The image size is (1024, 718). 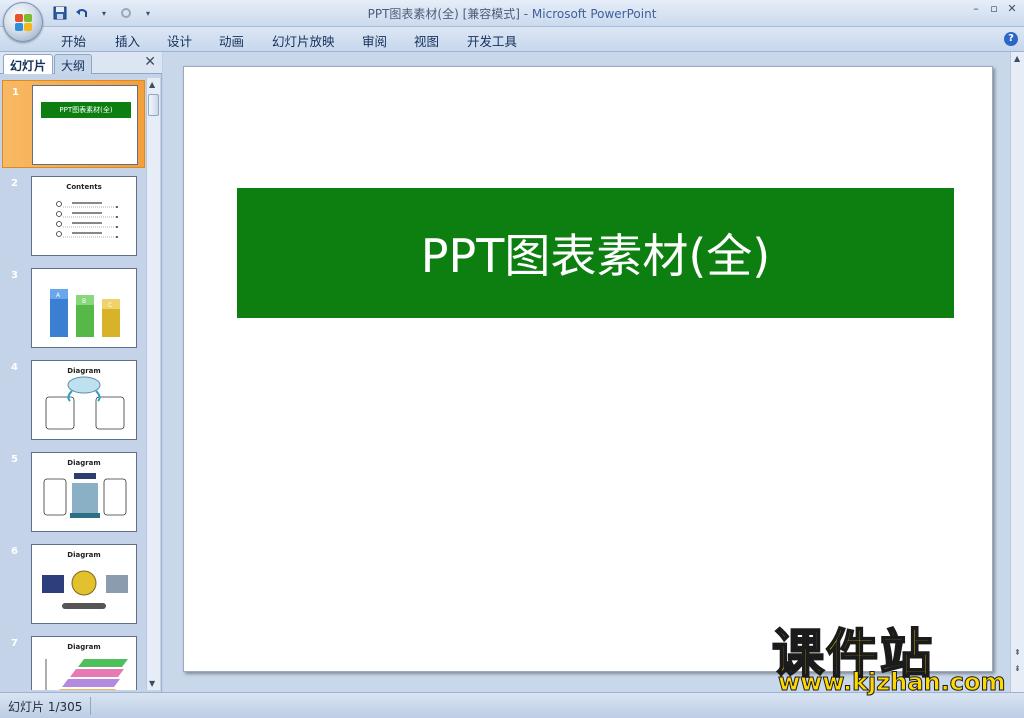 I want to click on status-divider, so click(x=90, y=706).